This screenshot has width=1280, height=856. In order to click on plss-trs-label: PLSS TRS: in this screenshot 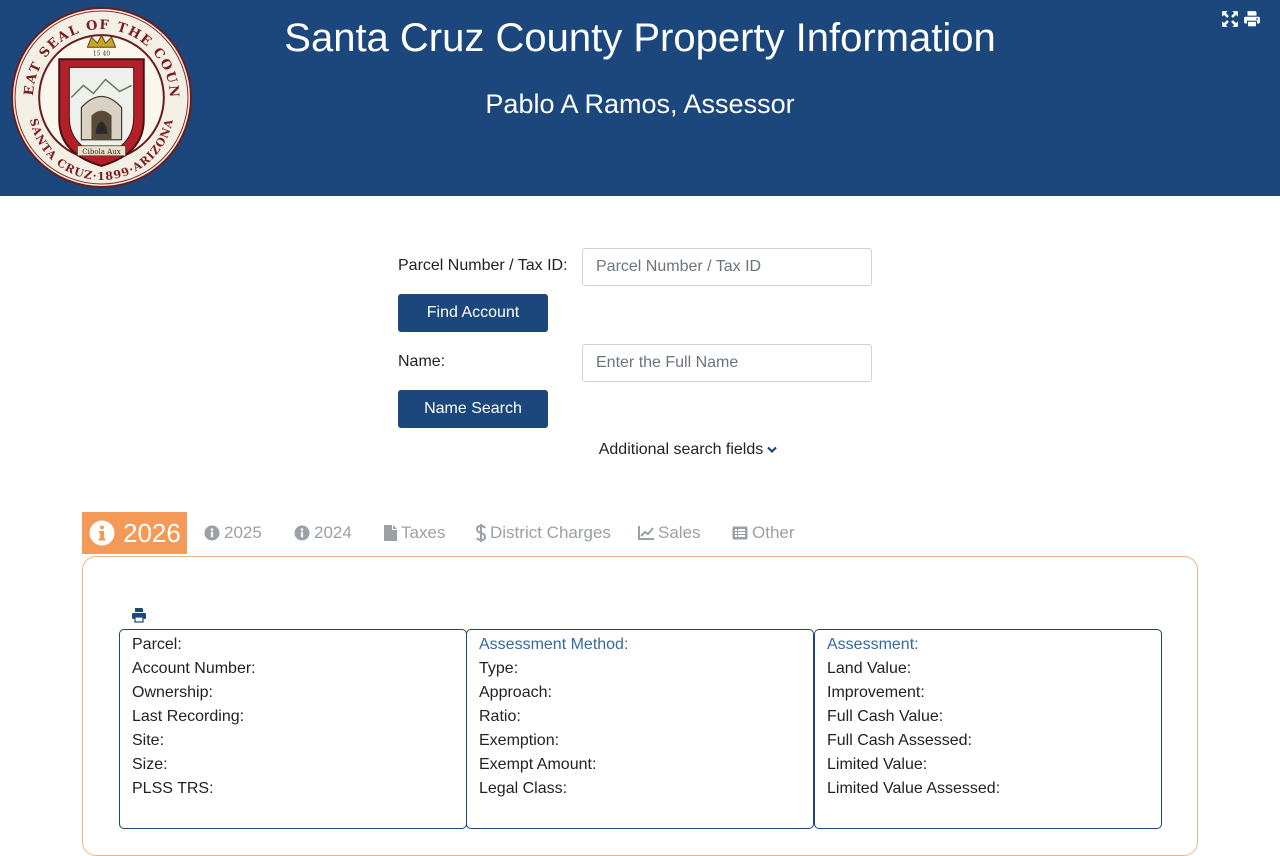, I will do `click(173, 788)`.